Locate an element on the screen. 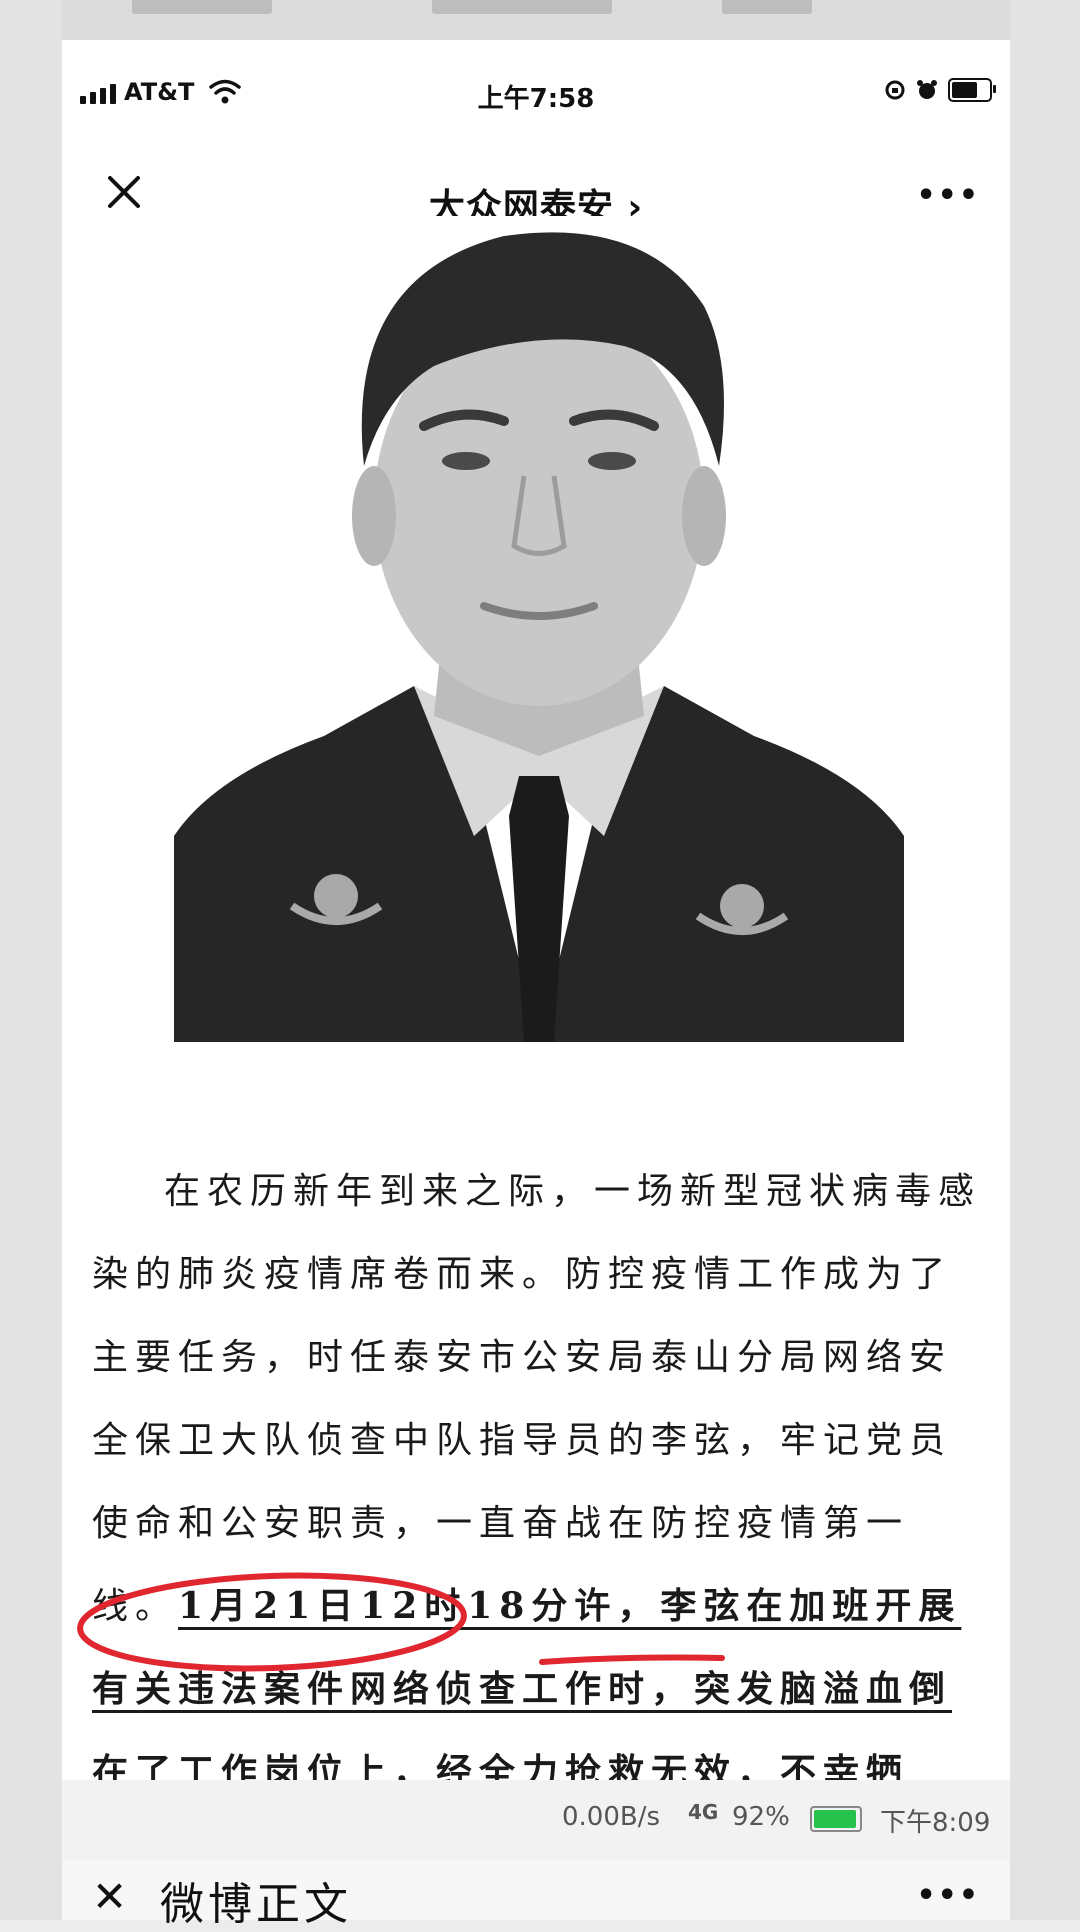  android-time: 下午8:09 is located at coordinates (935, 1823).